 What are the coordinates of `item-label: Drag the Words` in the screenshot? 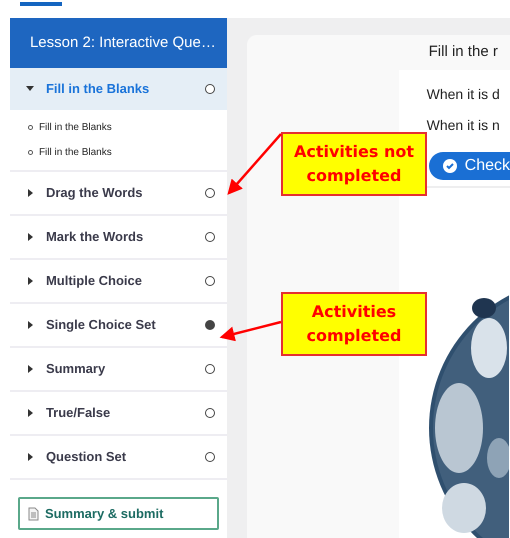 It's located at (95, 193).